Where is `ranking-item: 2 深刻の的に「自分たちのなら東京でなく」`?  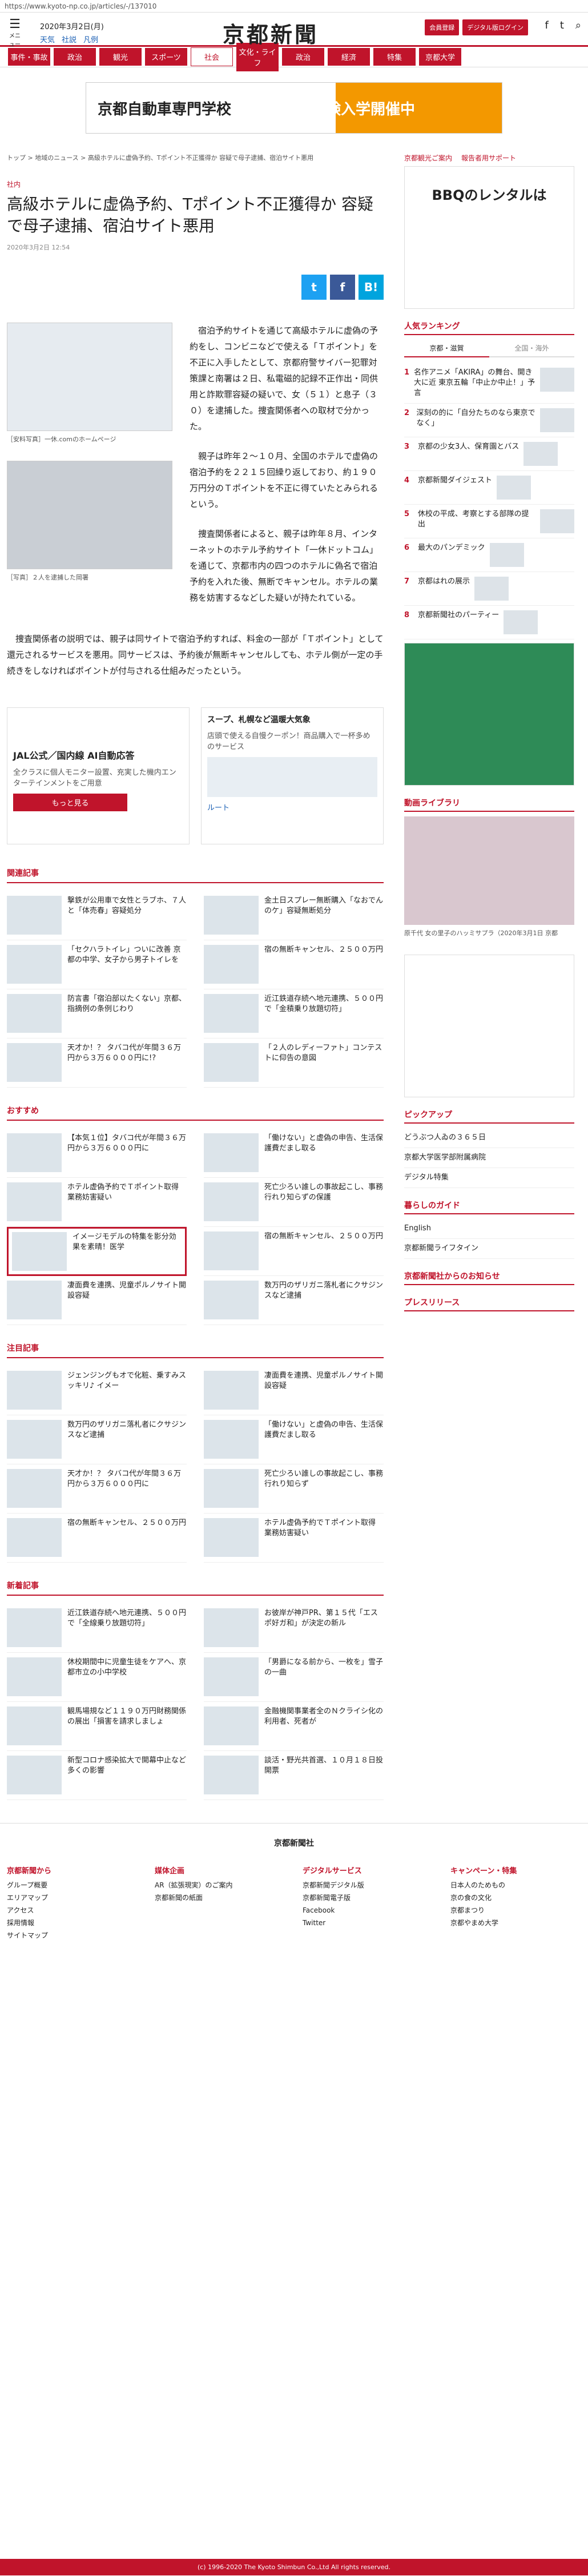 ranking-item: 2 深刻の的に「自分たちのなら東京でなく」 is located at coordinates (489, 420).